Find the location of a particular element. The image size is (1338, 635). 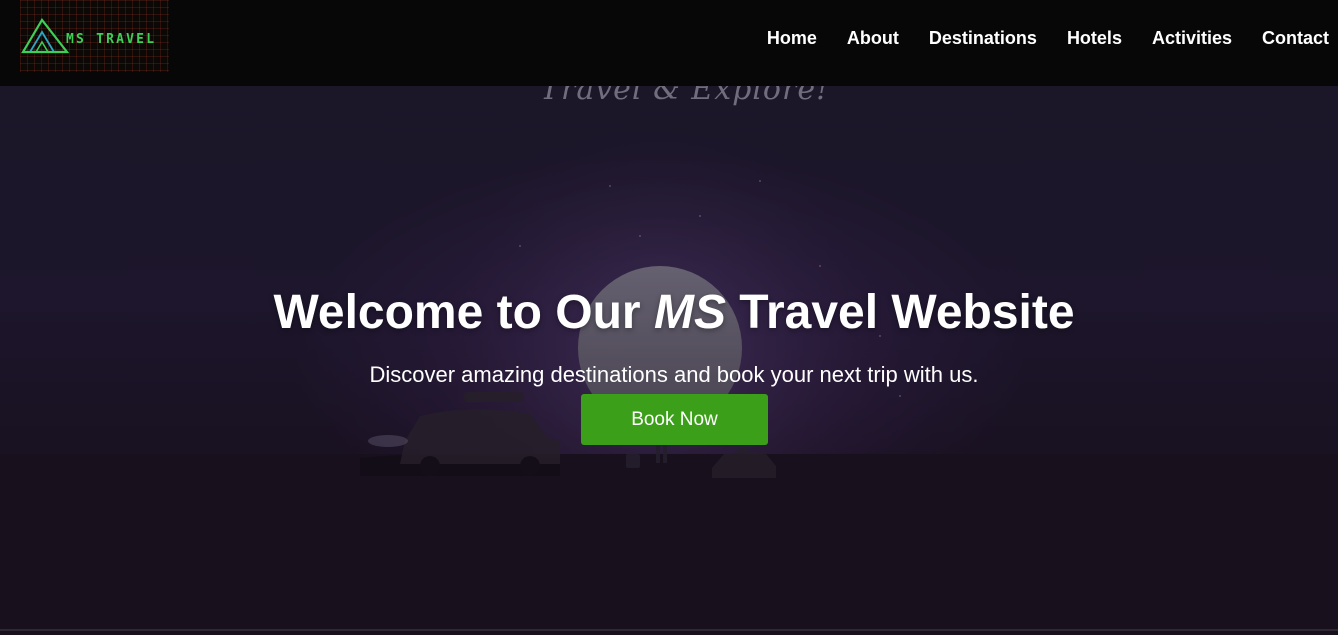

page-bottom-divider is located at coordinates (669, 630).